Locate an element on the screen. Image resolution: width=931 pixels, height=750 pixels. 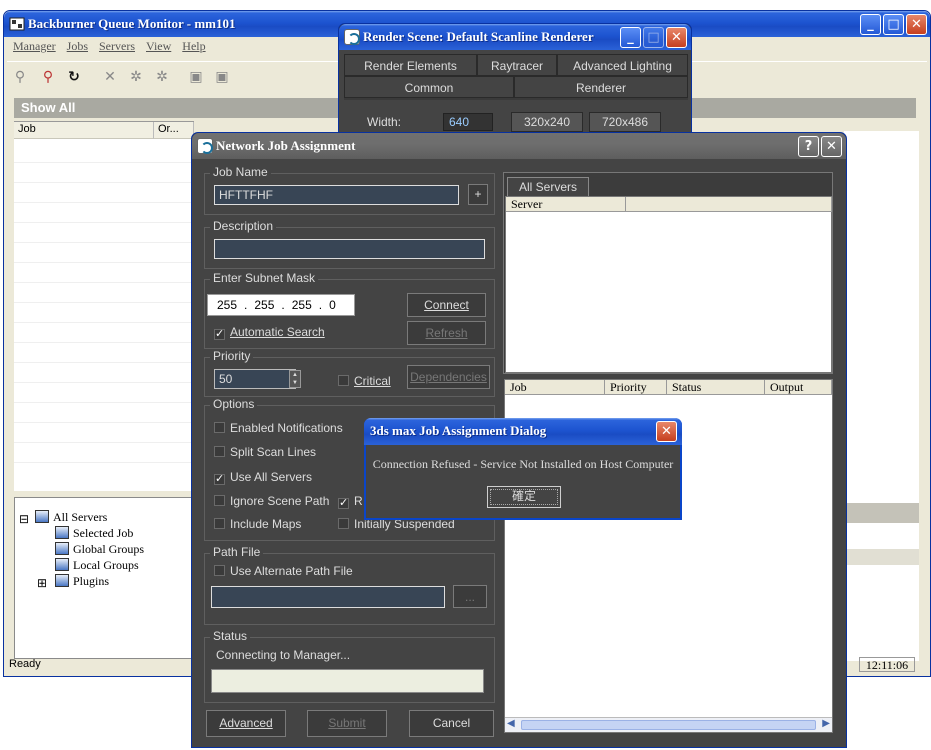
tree-expander: ⊟ is located at coordinates (24, 519).